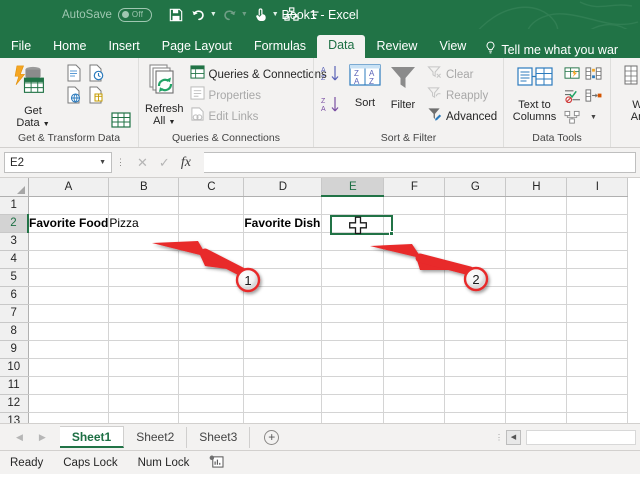 The image size is (640, 502). What do you see at coordinates (597, 403) in the screenshot?
I see `cell-i12` at bounding box center [597, 403].